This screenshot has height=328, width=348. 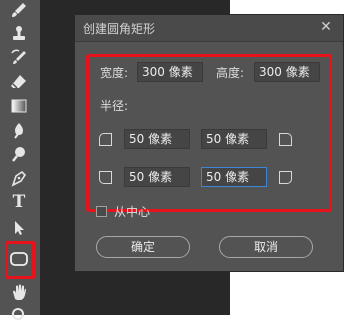 I want to click on active-tool-highlight, so click(x=20, y=260).